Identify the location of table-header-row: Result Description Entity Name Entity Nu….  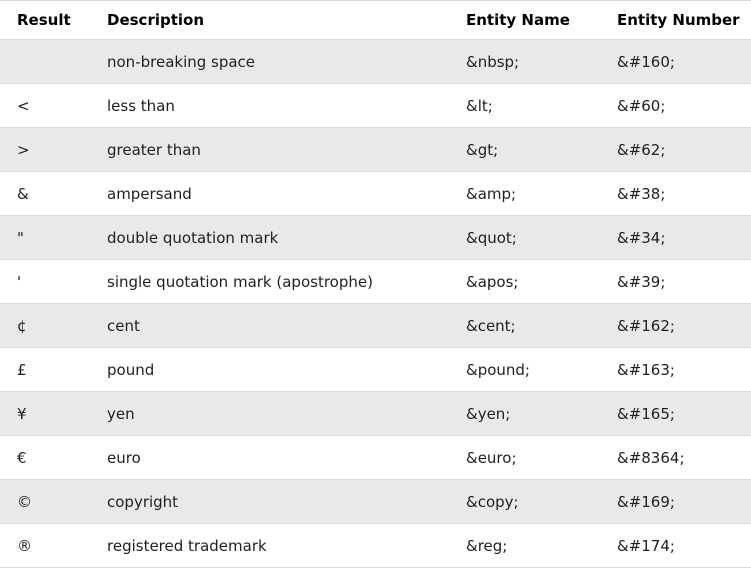
(375, 20).